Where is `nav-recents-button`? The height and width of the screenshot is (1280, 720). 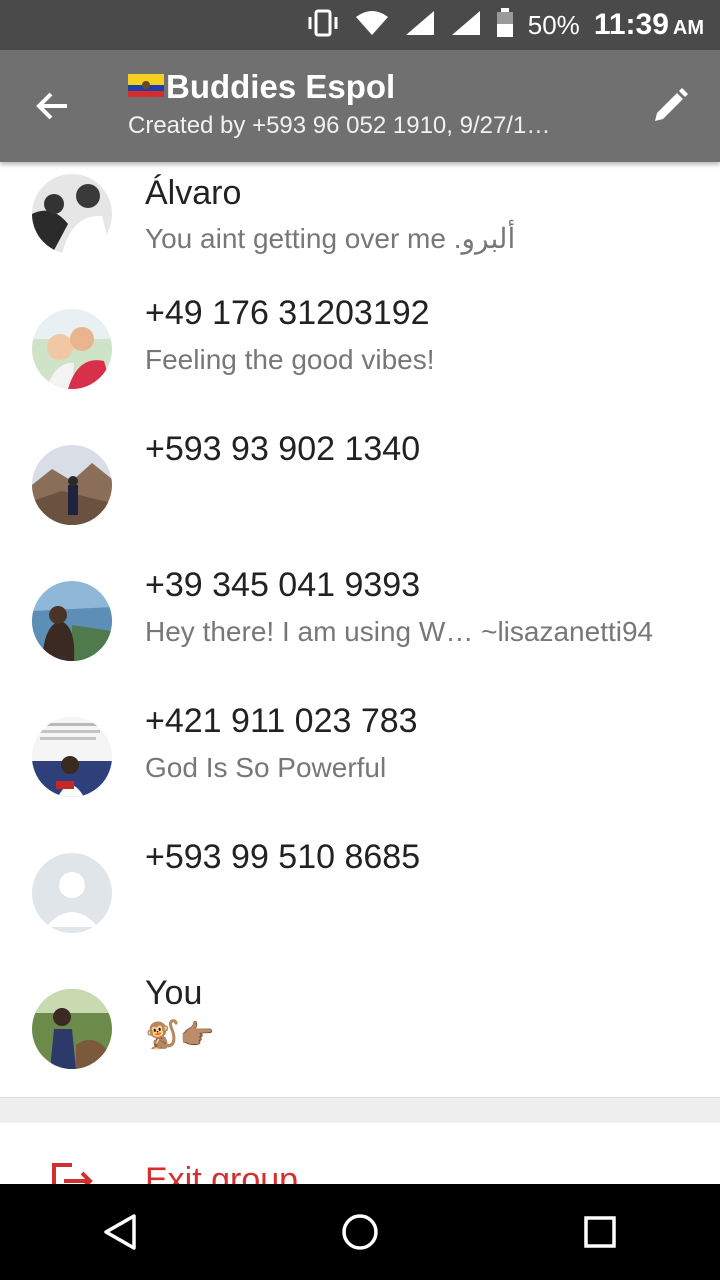 nav-recents-button is located at coordinates (600, 1232).